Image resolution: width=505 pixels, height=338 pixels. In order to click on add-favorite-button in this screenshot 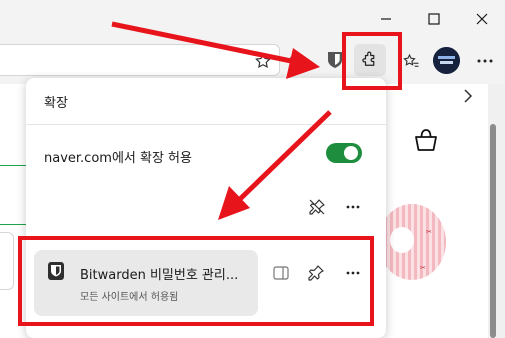, I will do `click(263, 61)`.